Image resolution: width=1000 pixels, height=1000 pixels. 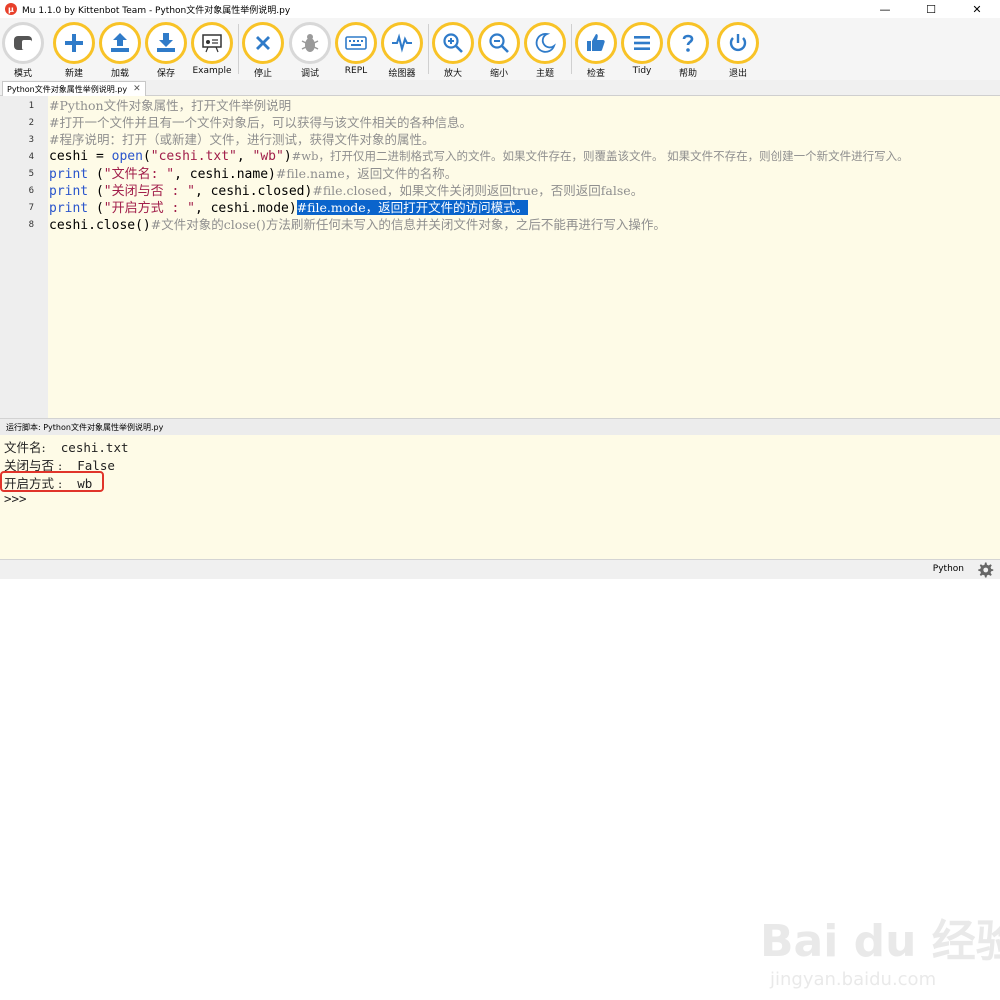 I want to click on tab-close-icon: ✕, so click(x=137, y=89).